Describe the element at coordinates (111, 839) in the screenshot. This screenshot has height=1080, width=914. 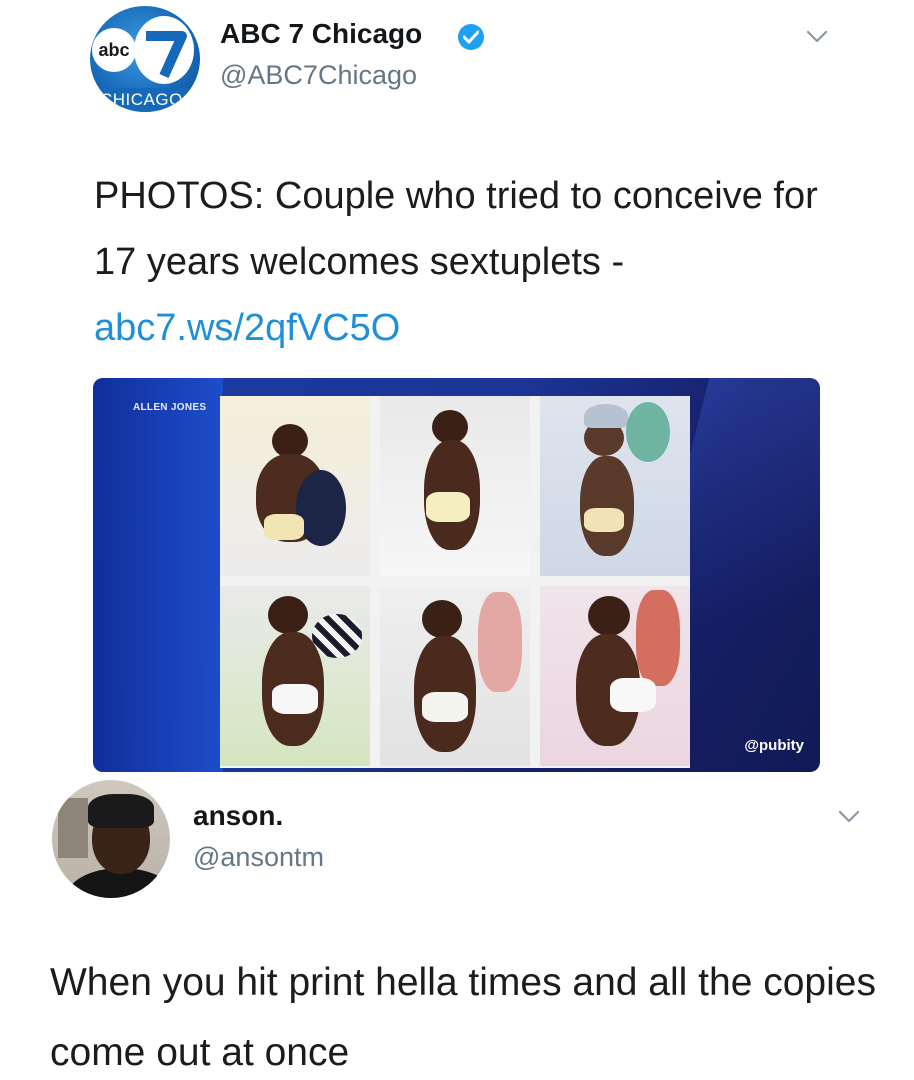
I see `author-avatar-anson` at that location.